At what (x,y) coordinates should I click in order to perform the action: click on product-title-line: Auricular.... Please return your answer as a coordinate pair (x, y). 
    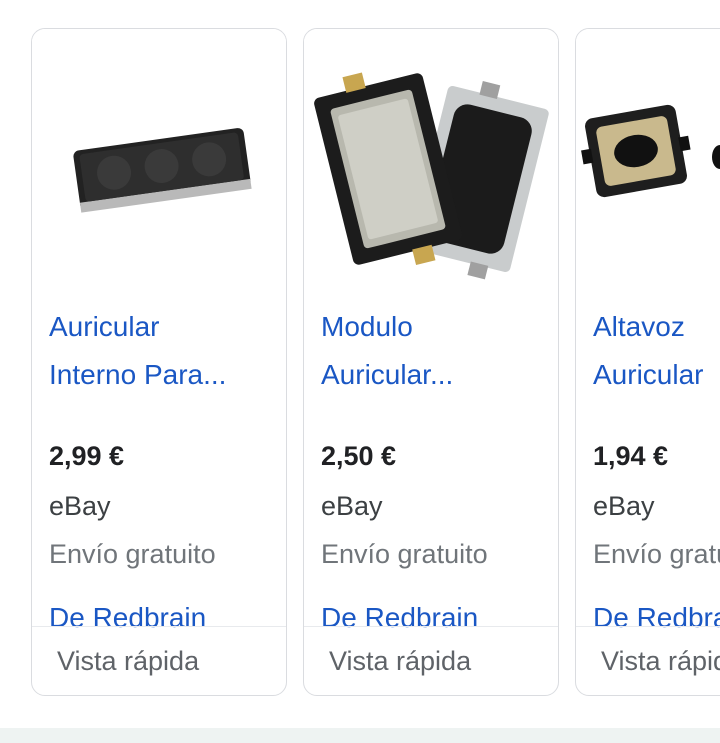
    Looking at the image, I should click on (387, 374).